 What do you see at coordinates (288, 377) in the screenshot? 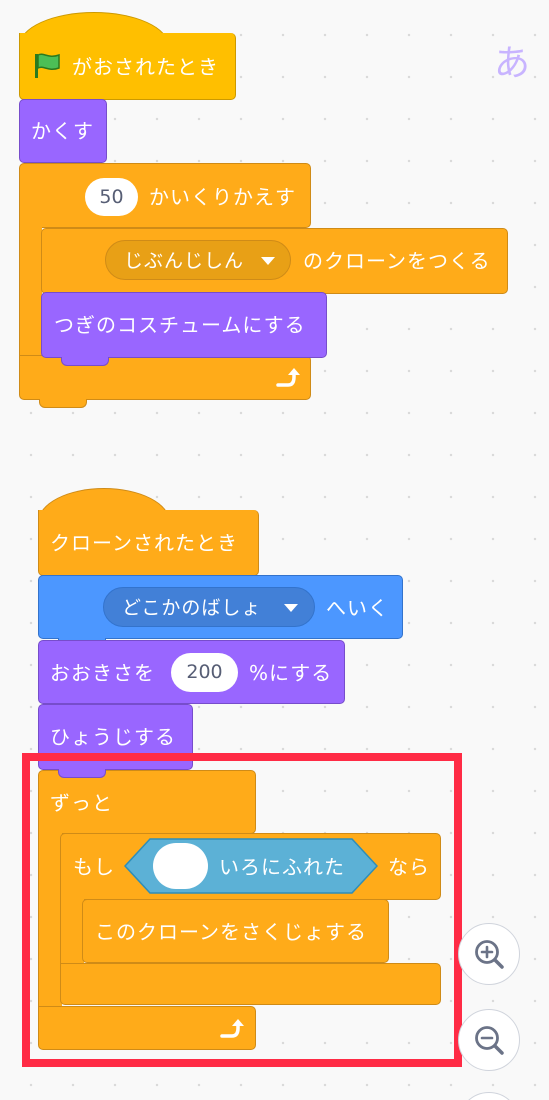
I see `loop-arrow-icon` at bounding box center [288, 377].